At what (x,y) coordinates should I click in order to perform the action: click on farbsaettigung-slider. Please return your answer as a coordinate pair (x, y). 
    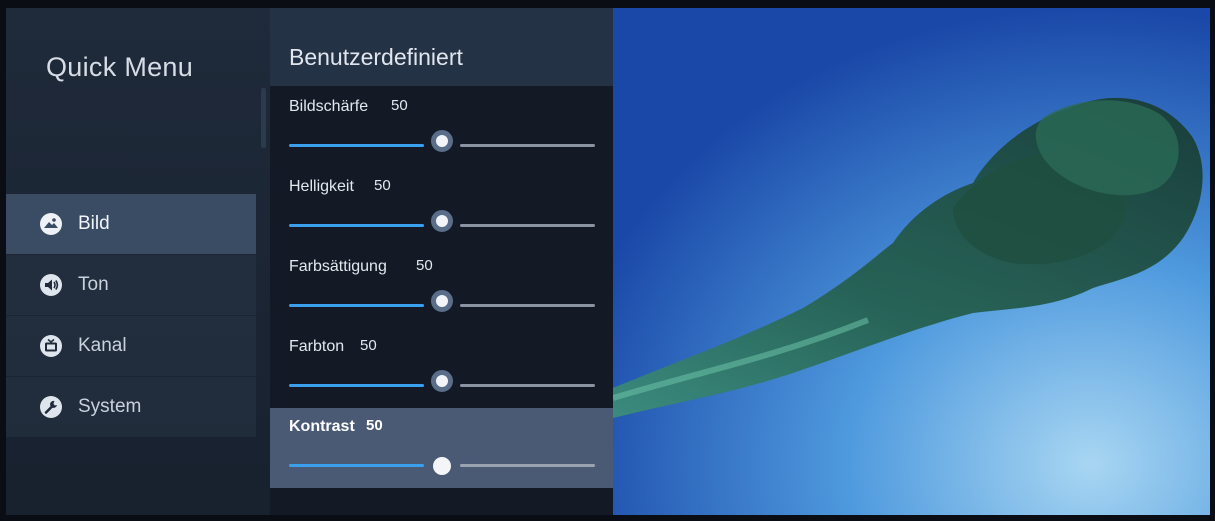
    Looking at the image, I should click on (442, 303).